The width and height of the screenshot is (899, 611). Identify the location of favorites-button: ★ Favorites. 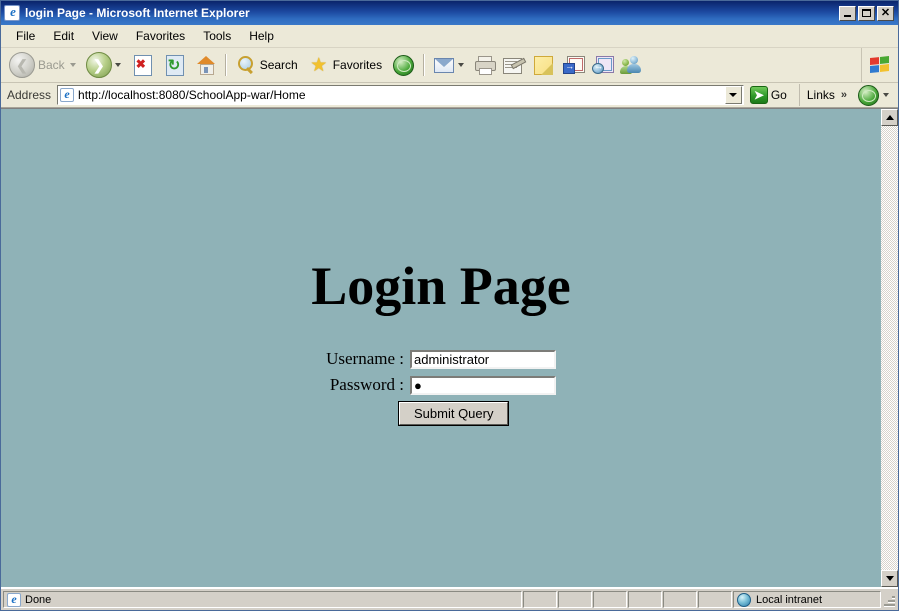
(346, 65).